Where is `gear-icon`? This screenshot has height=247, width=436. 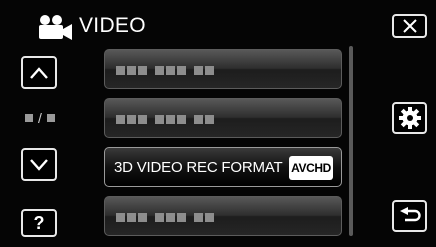 gear-icon is located at coordinates (409, 118).